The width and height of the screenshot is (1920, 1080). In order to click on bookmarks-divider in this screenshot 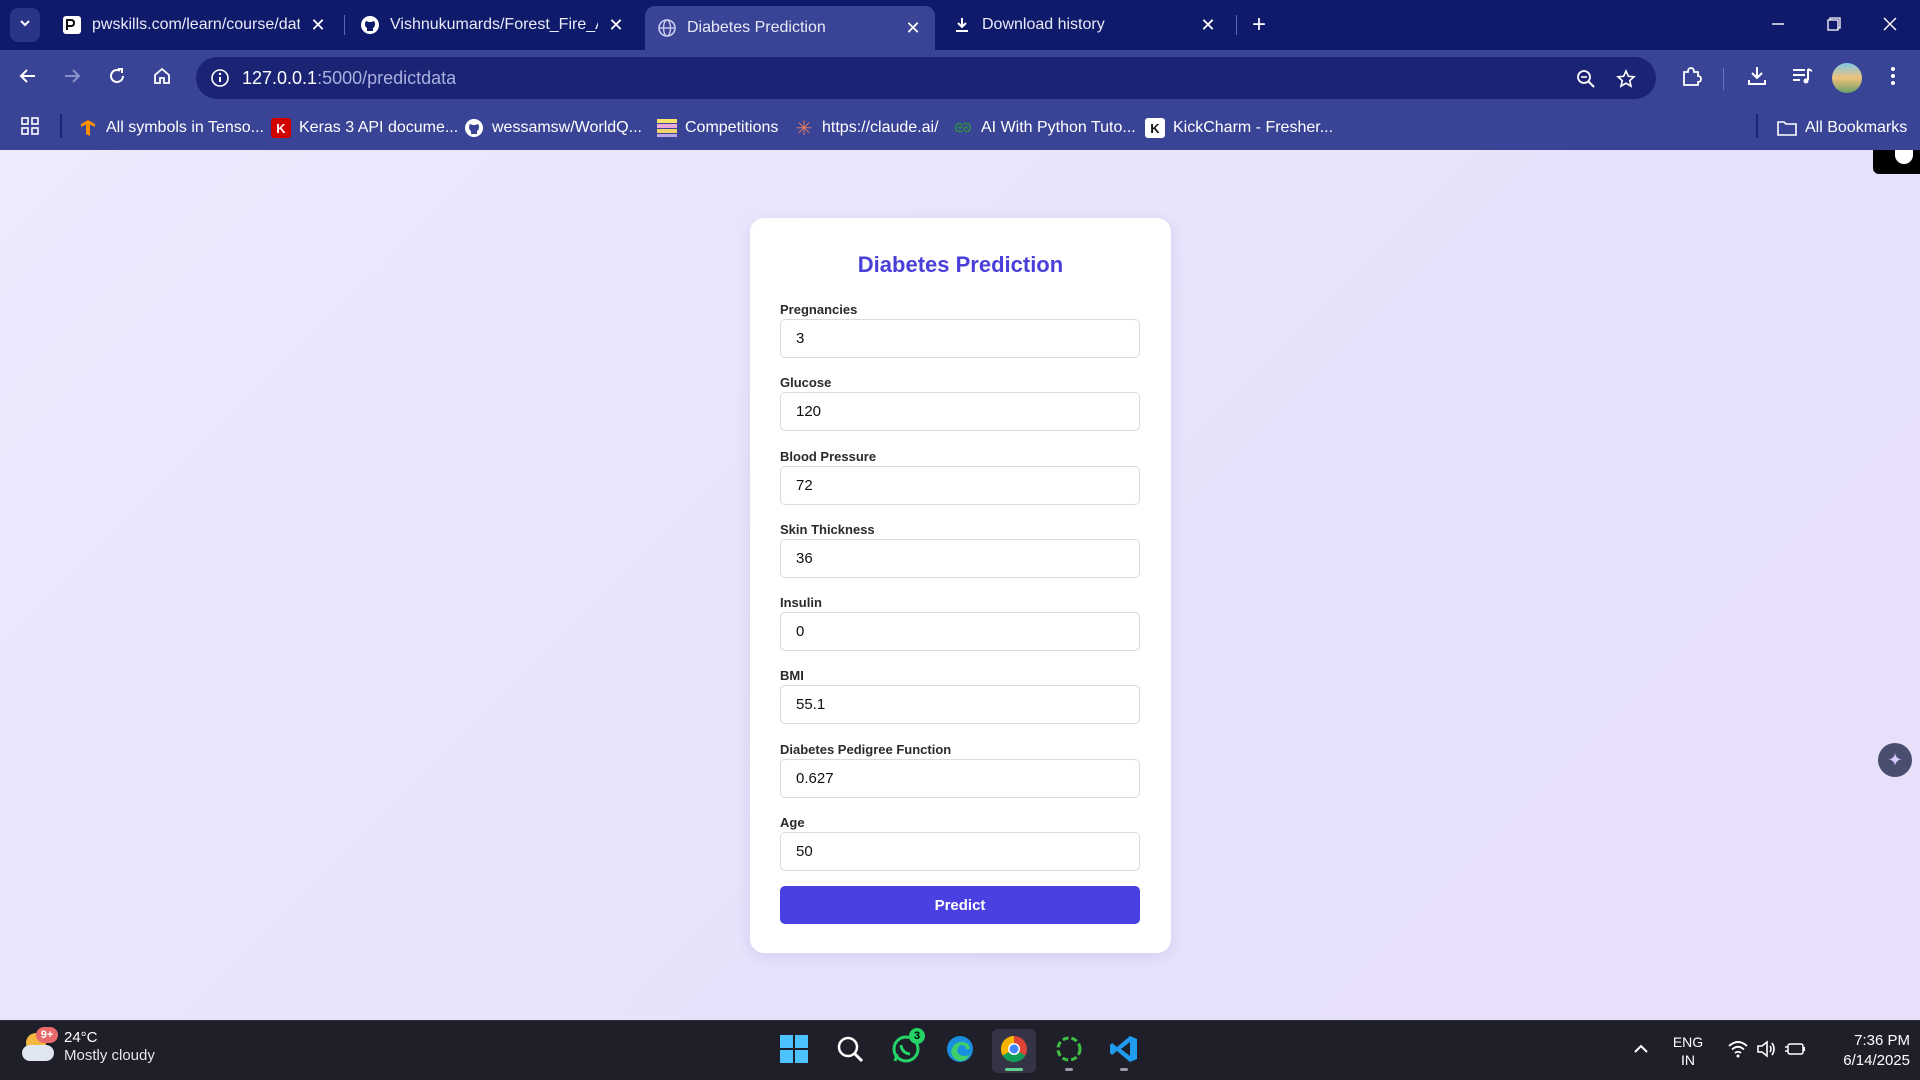, I will do `click(61, 126)`.